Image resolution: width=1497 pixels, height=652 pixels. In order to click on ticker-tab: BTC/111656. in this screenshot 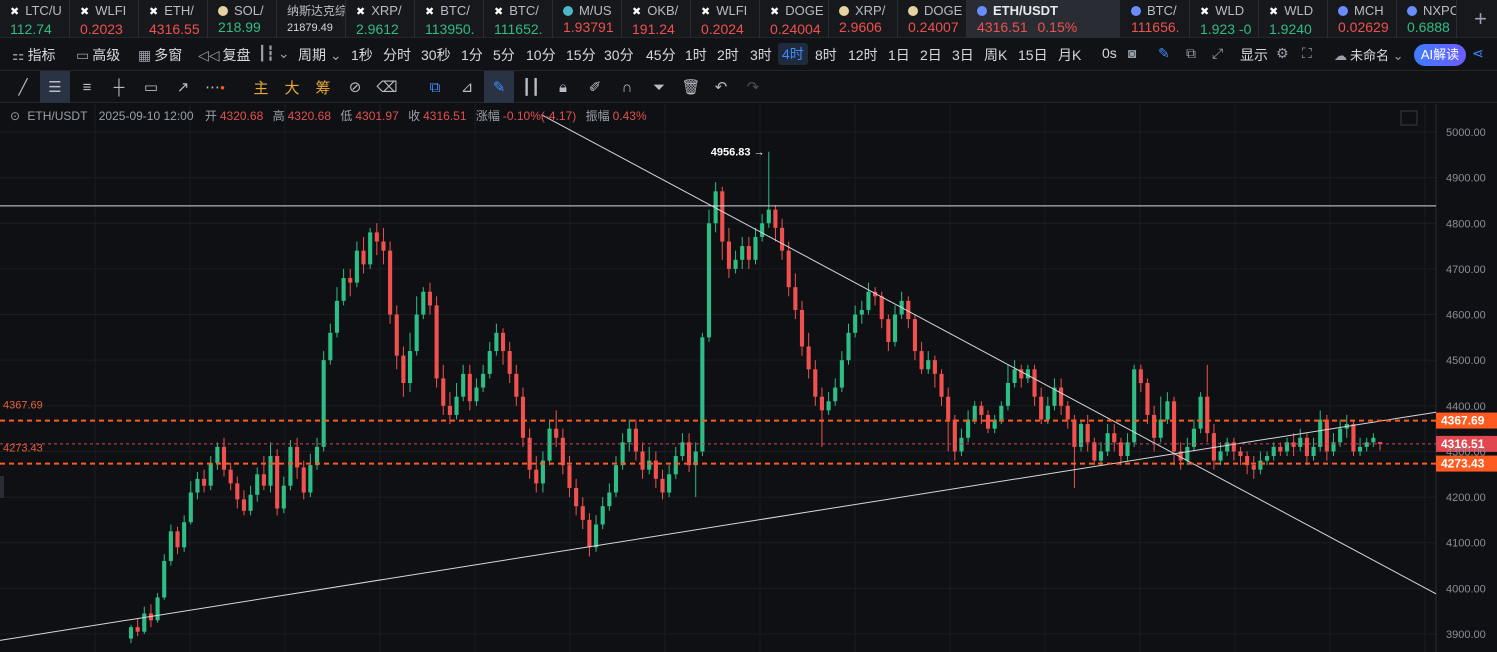, I will do `click(1155, 19)`.